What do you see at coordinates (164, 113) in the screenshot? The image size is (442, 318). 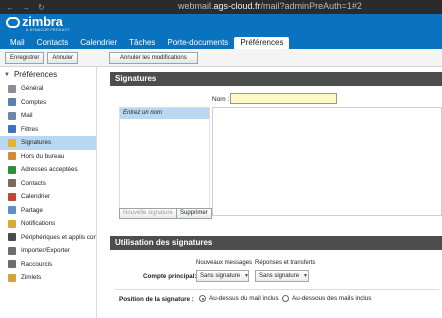 I see `list-item: Entrez un nom` at bounding box center [164, 113].